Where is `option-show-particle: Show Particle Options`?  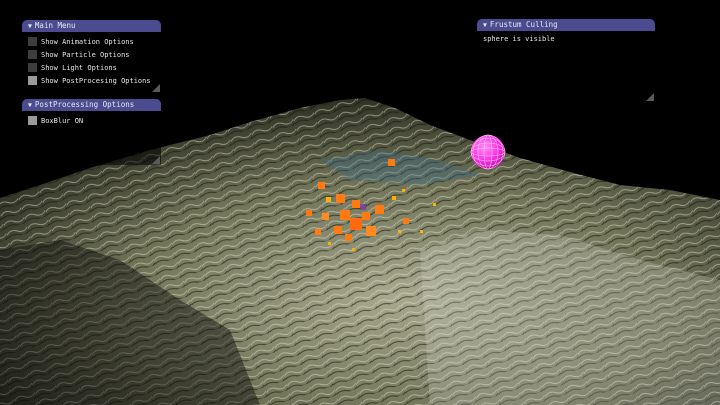 option-show-particle: Show Particle Options is located at coordinates (91, 54).